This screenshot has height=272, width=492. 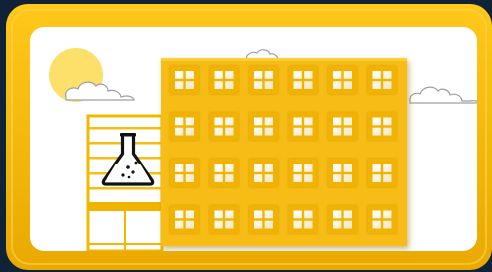 I want to click on side-wing-ledge, so click(x=125, y=206).